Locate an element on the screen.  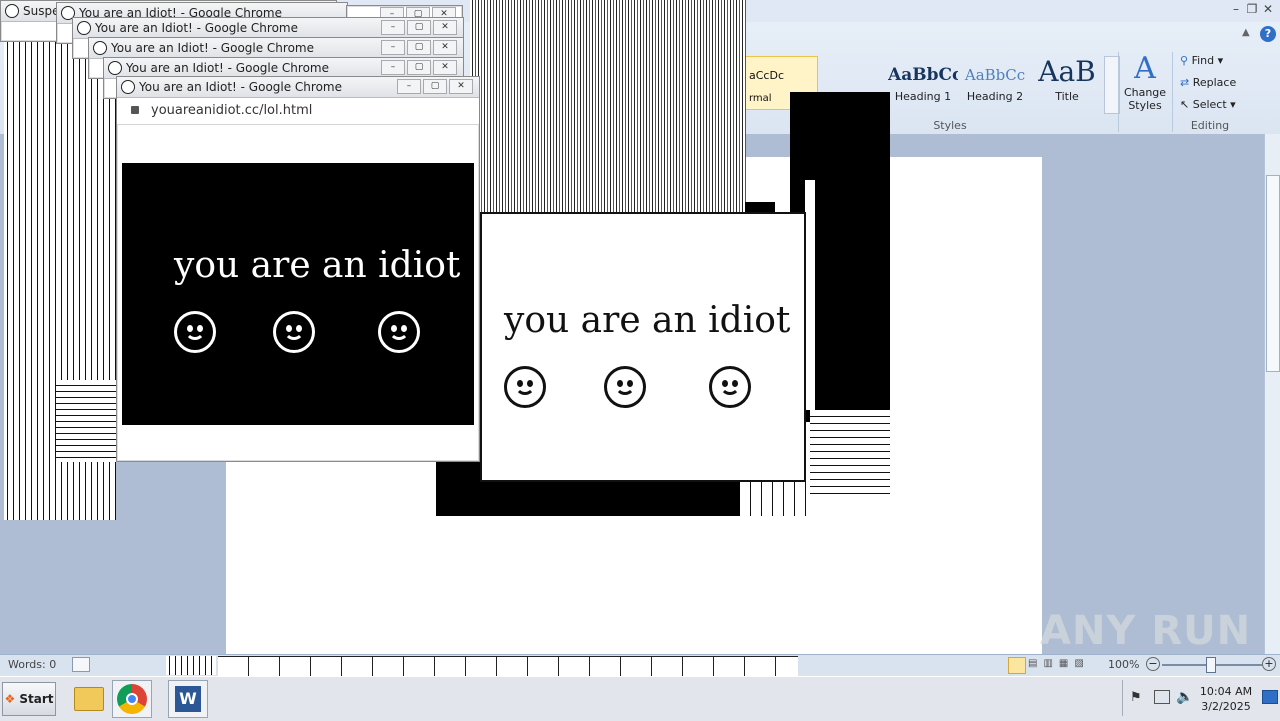
proofing-icon is located at coordinates (81, 664).